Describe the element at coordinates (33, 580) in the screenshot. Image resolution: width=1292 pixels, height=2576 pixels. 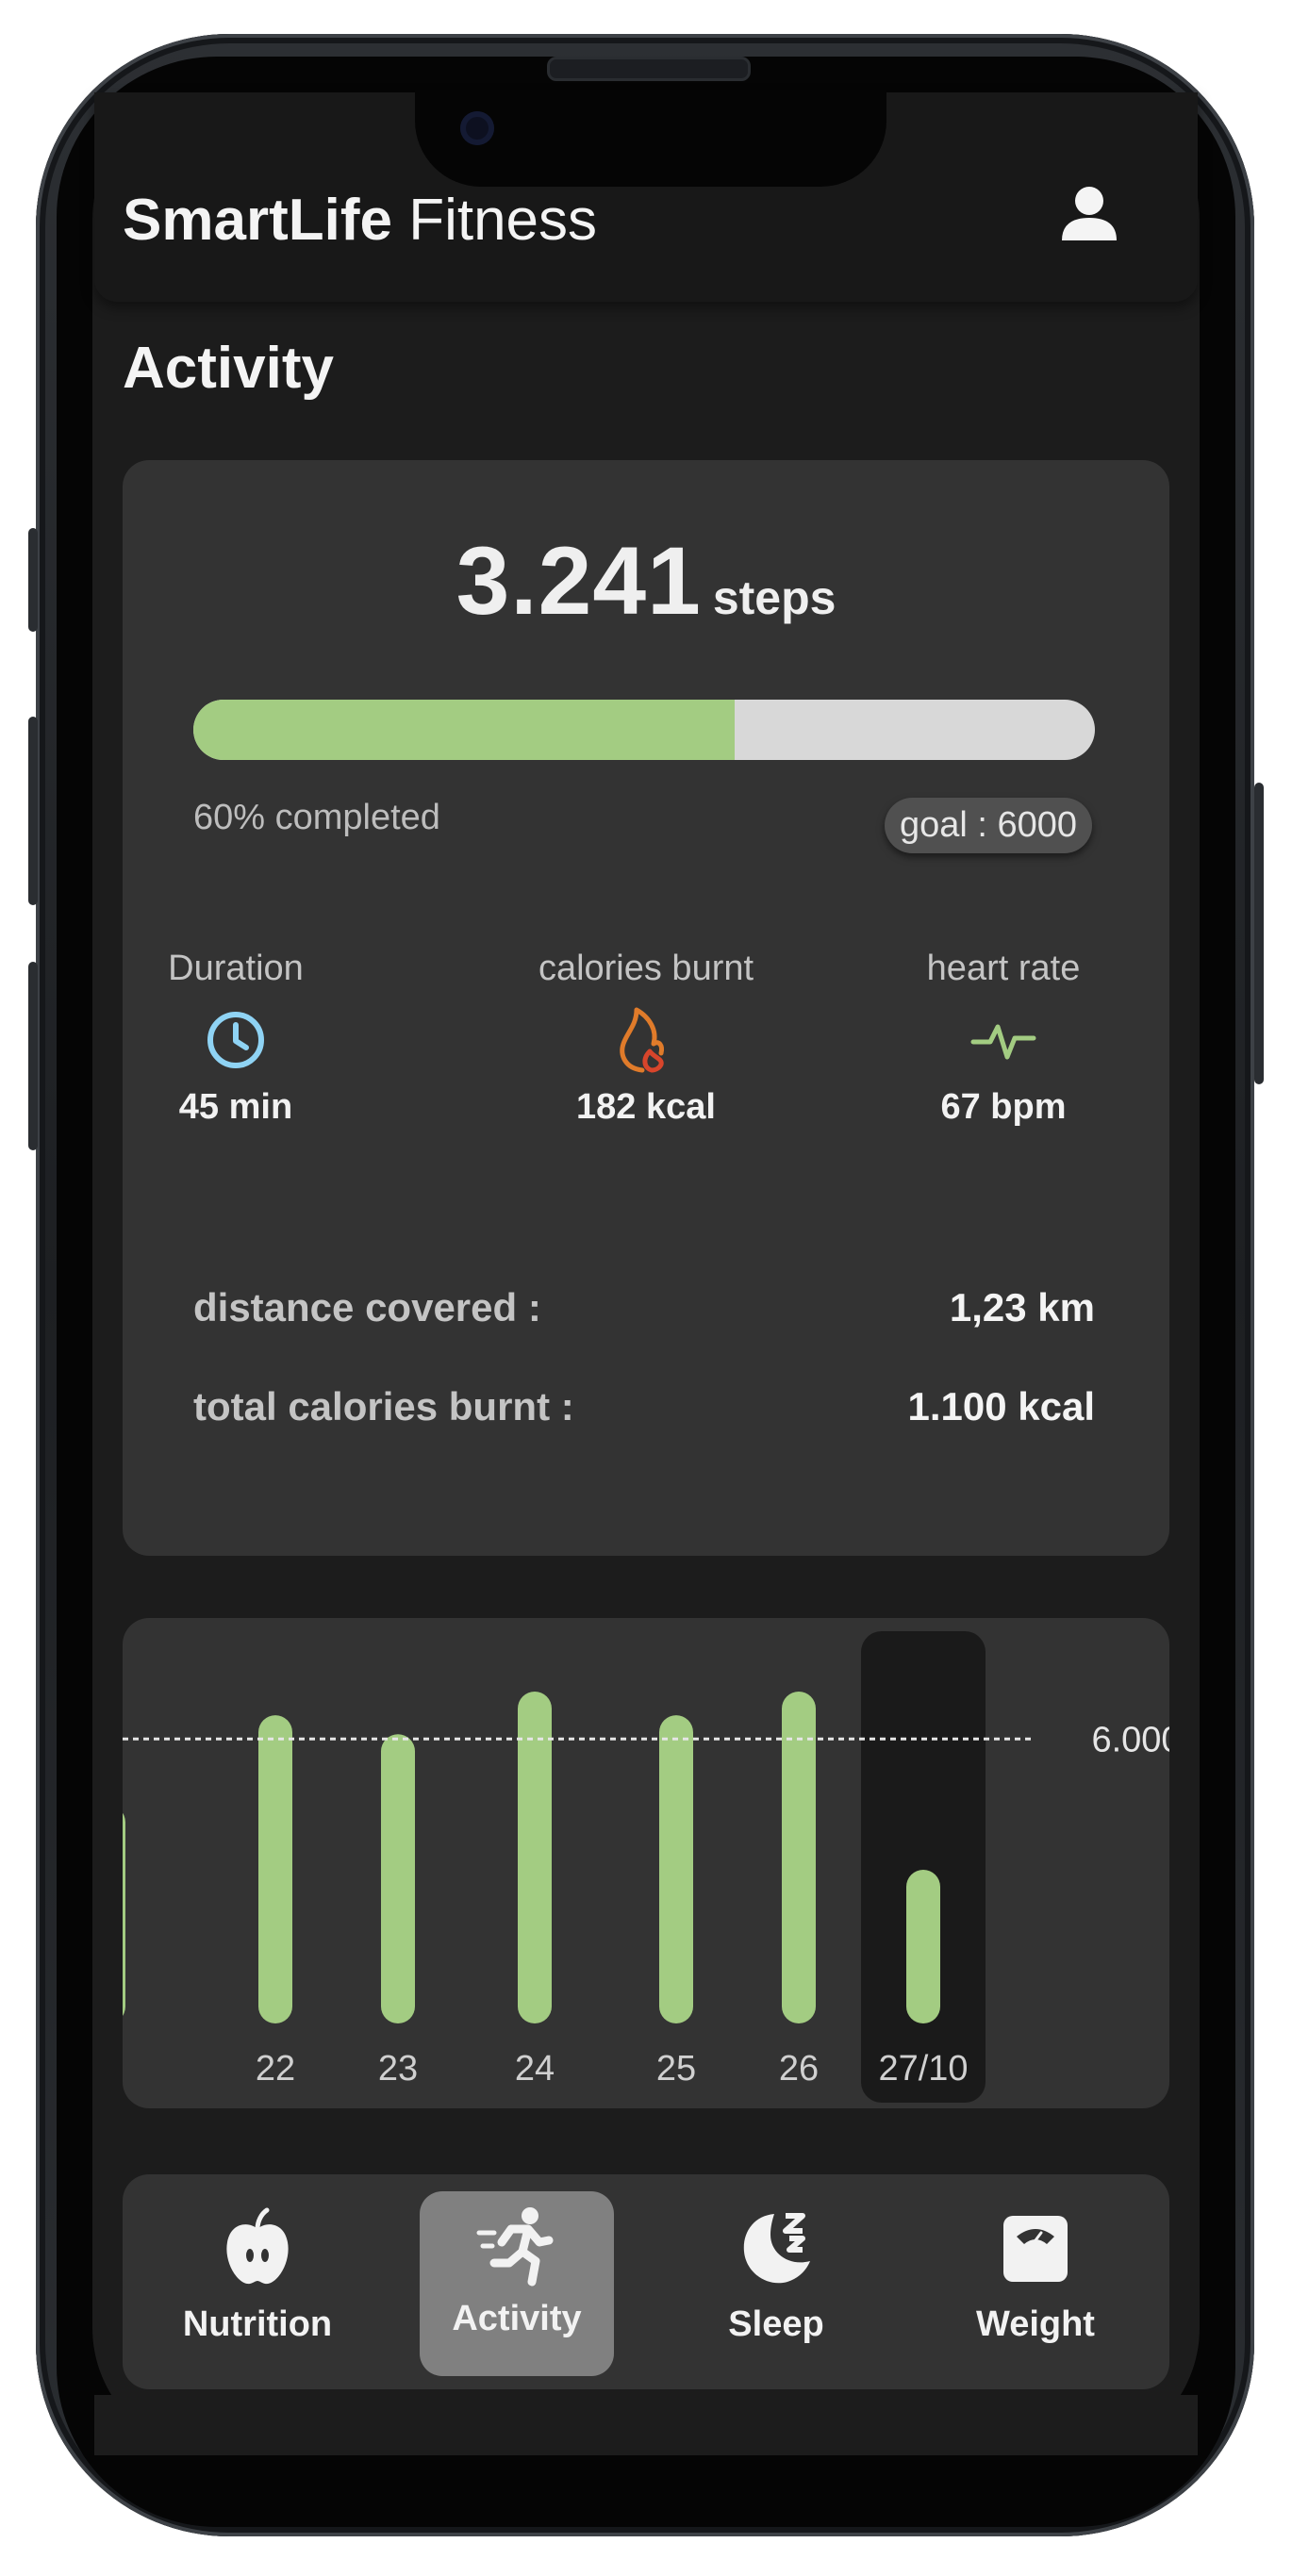
I see `silent-switch` at that location.